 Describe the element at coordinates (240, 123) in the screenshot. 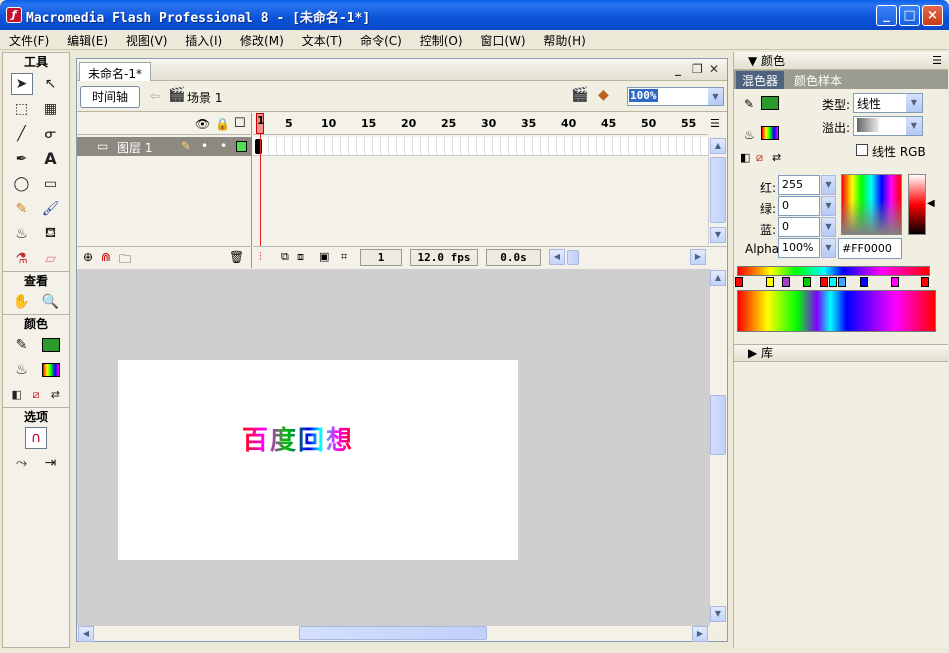

I see `outline-icon: ☐` at that location.